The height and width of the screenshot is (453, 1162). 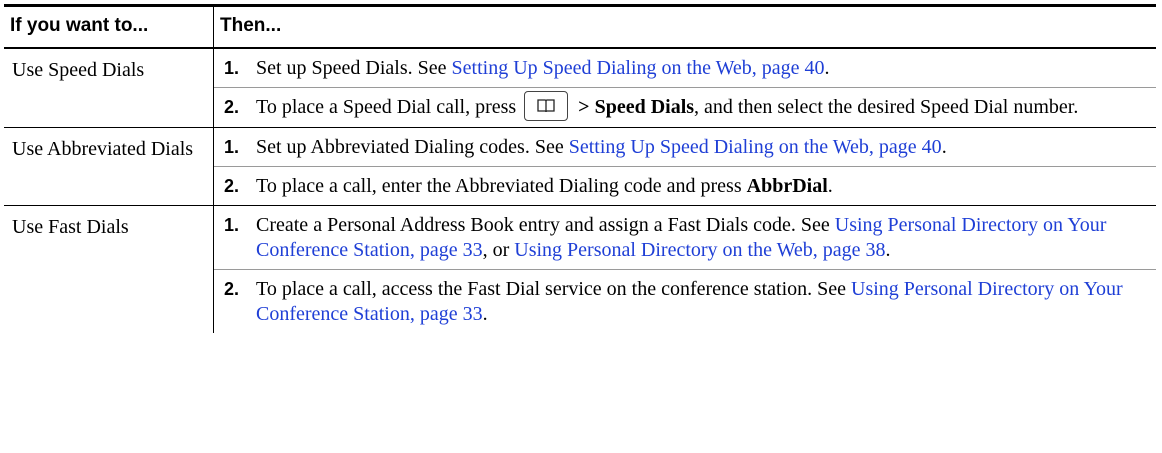 I want to click on step-text-part: Set up Abbreviated Dialing codes. See, so click(x=412, y=147).